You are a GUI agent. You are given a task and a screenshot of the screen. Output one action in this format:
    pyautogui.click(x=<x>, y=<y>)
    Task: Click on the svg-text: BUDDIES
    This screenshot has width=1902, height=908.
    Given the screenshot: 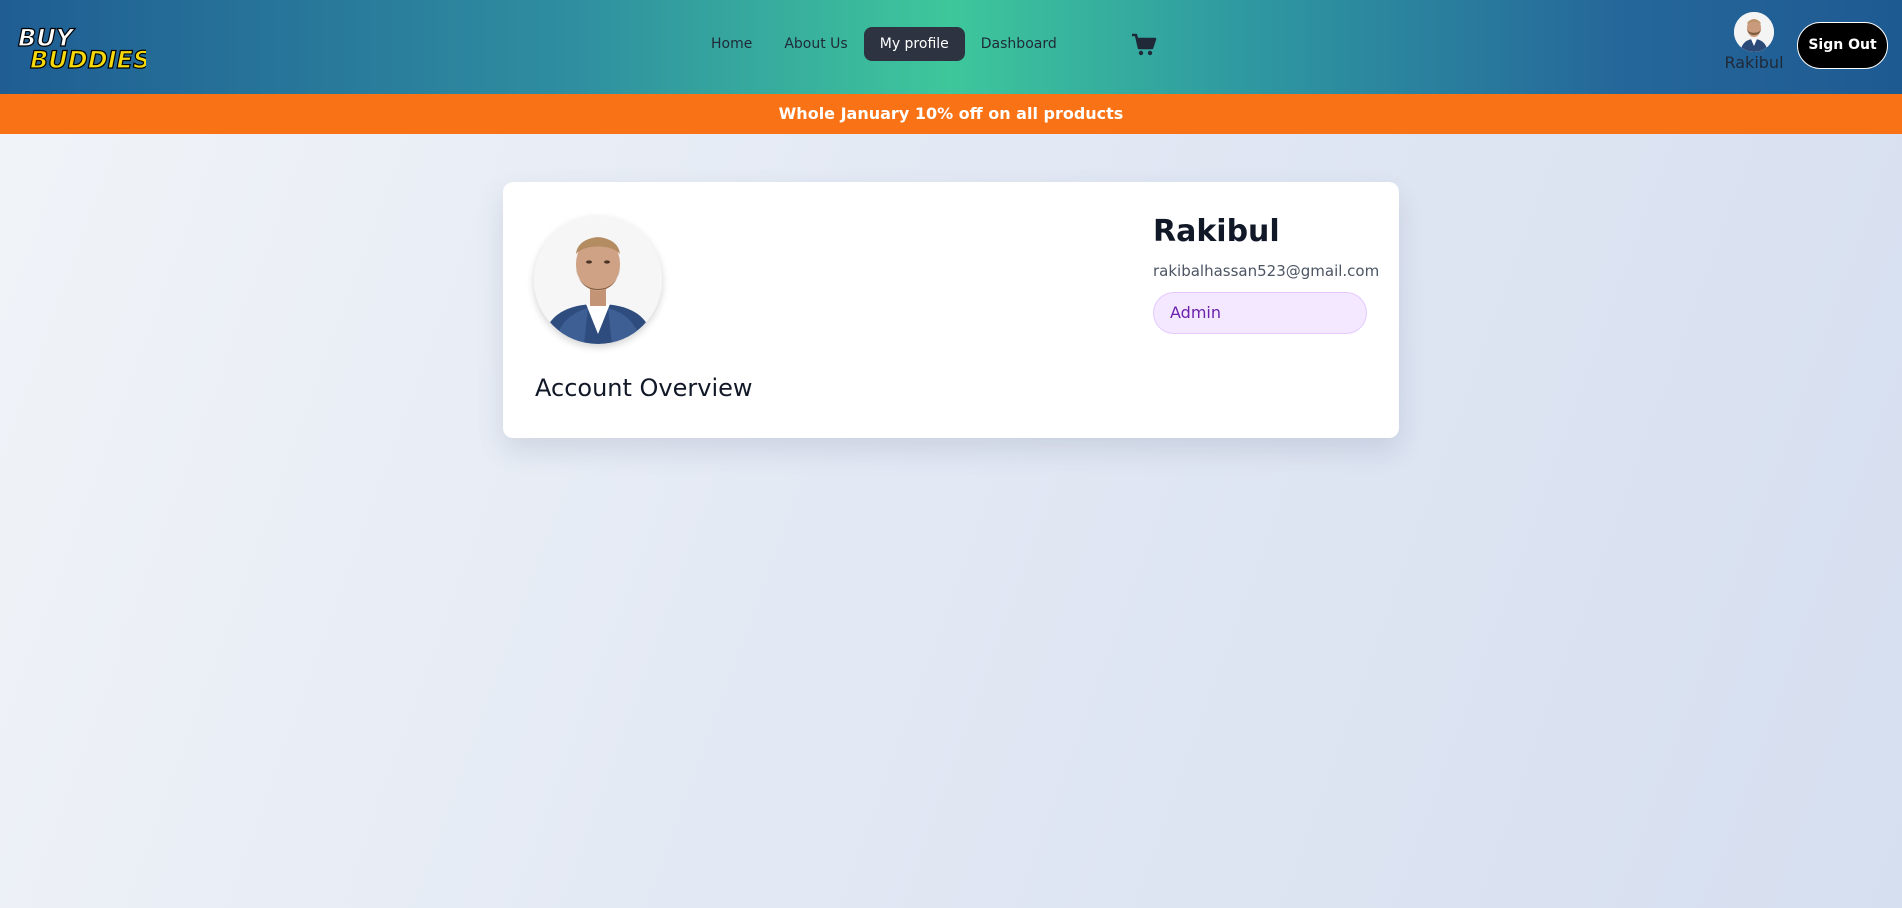 What is the action you would take?
    pyautogui.click(x=88, y=60)
    